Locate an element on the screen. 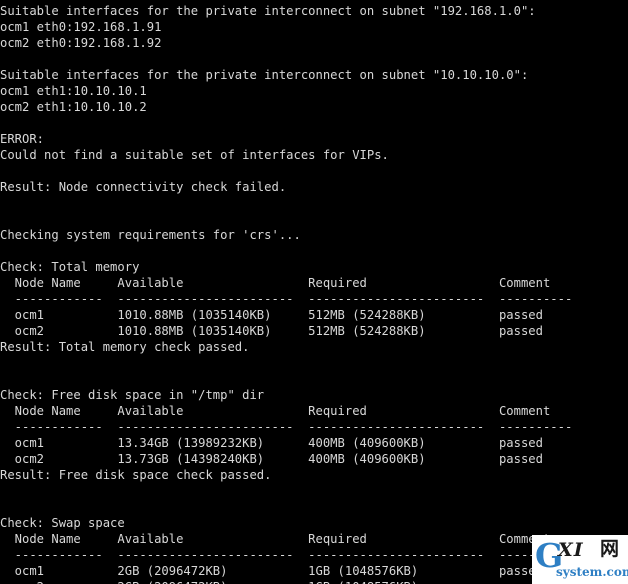 The image size is (628, 584). watermark-cjk-glyph: 网 is located at coordinates (610, 549).